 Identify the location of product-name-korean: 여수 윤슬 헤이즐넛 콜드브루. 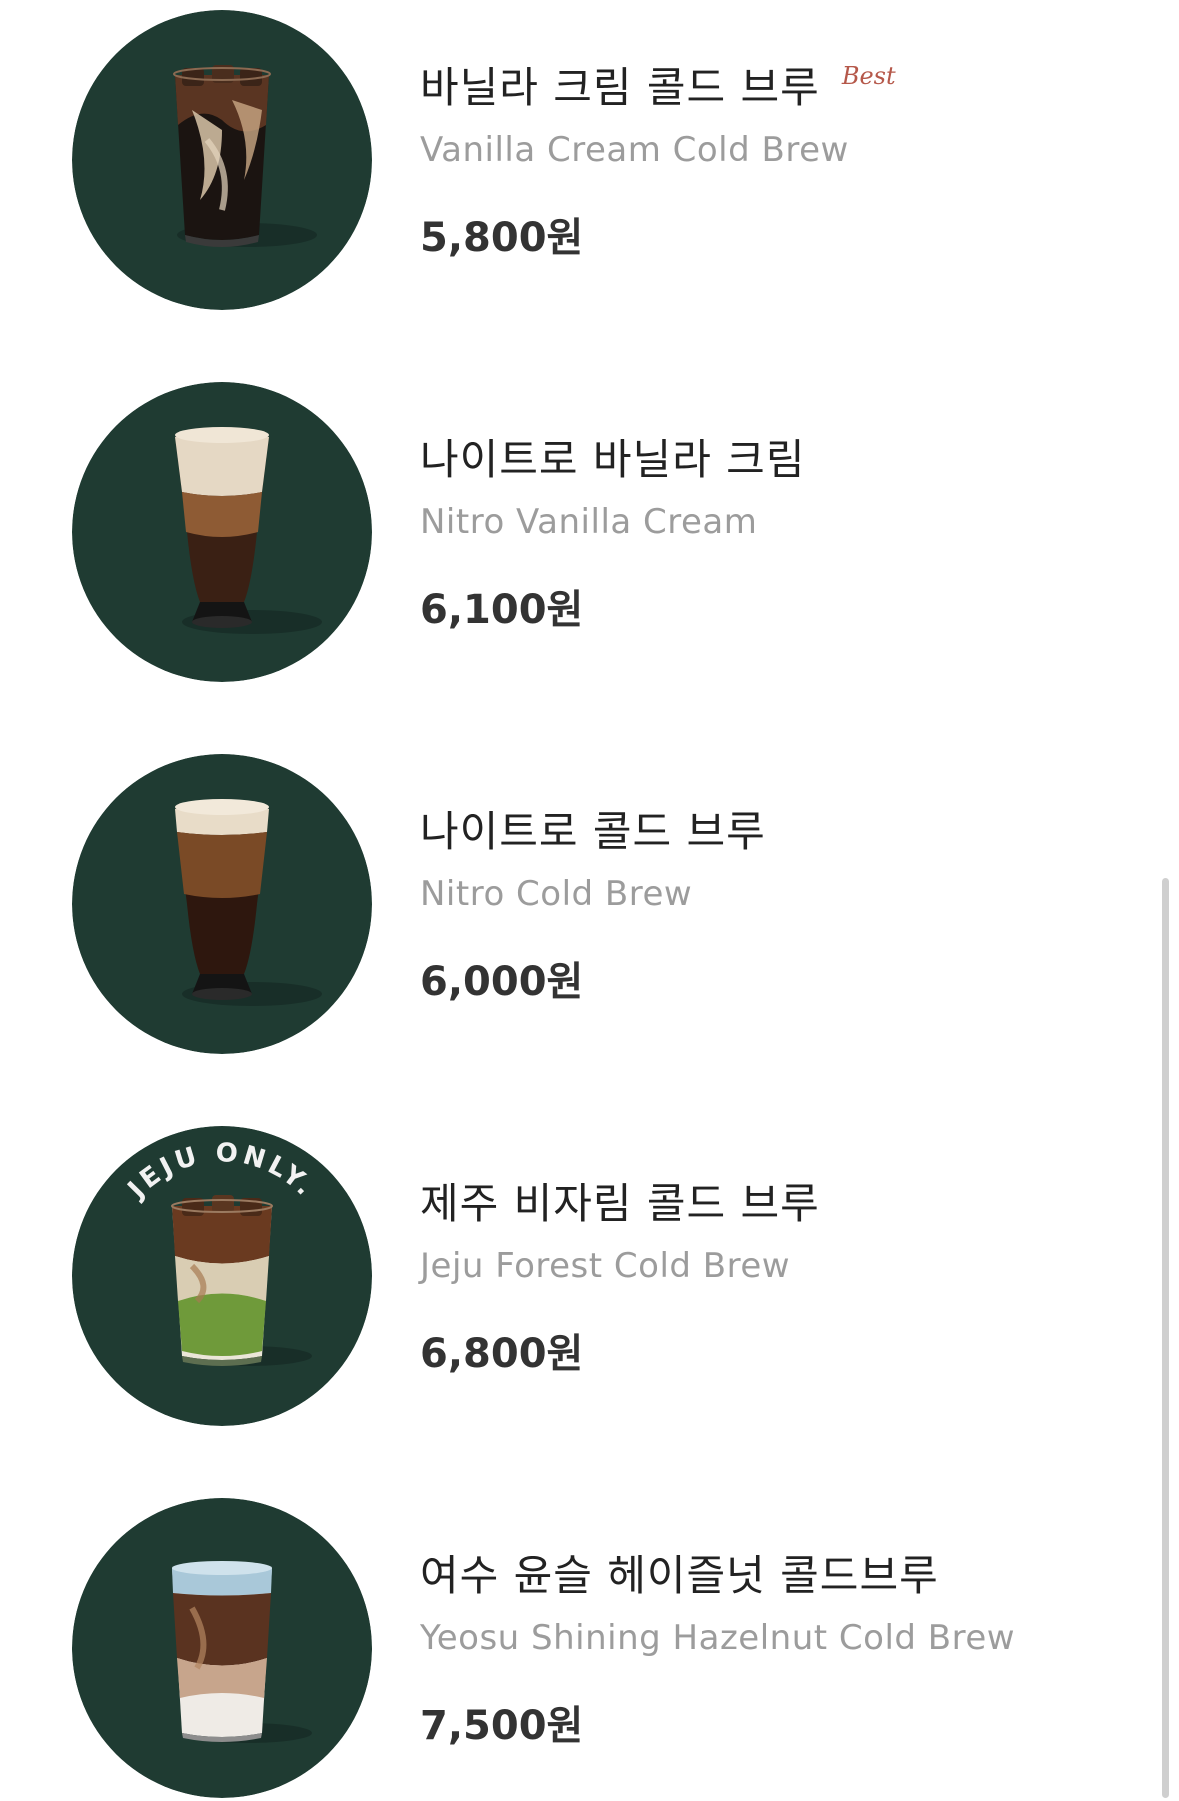
(679, 1575).